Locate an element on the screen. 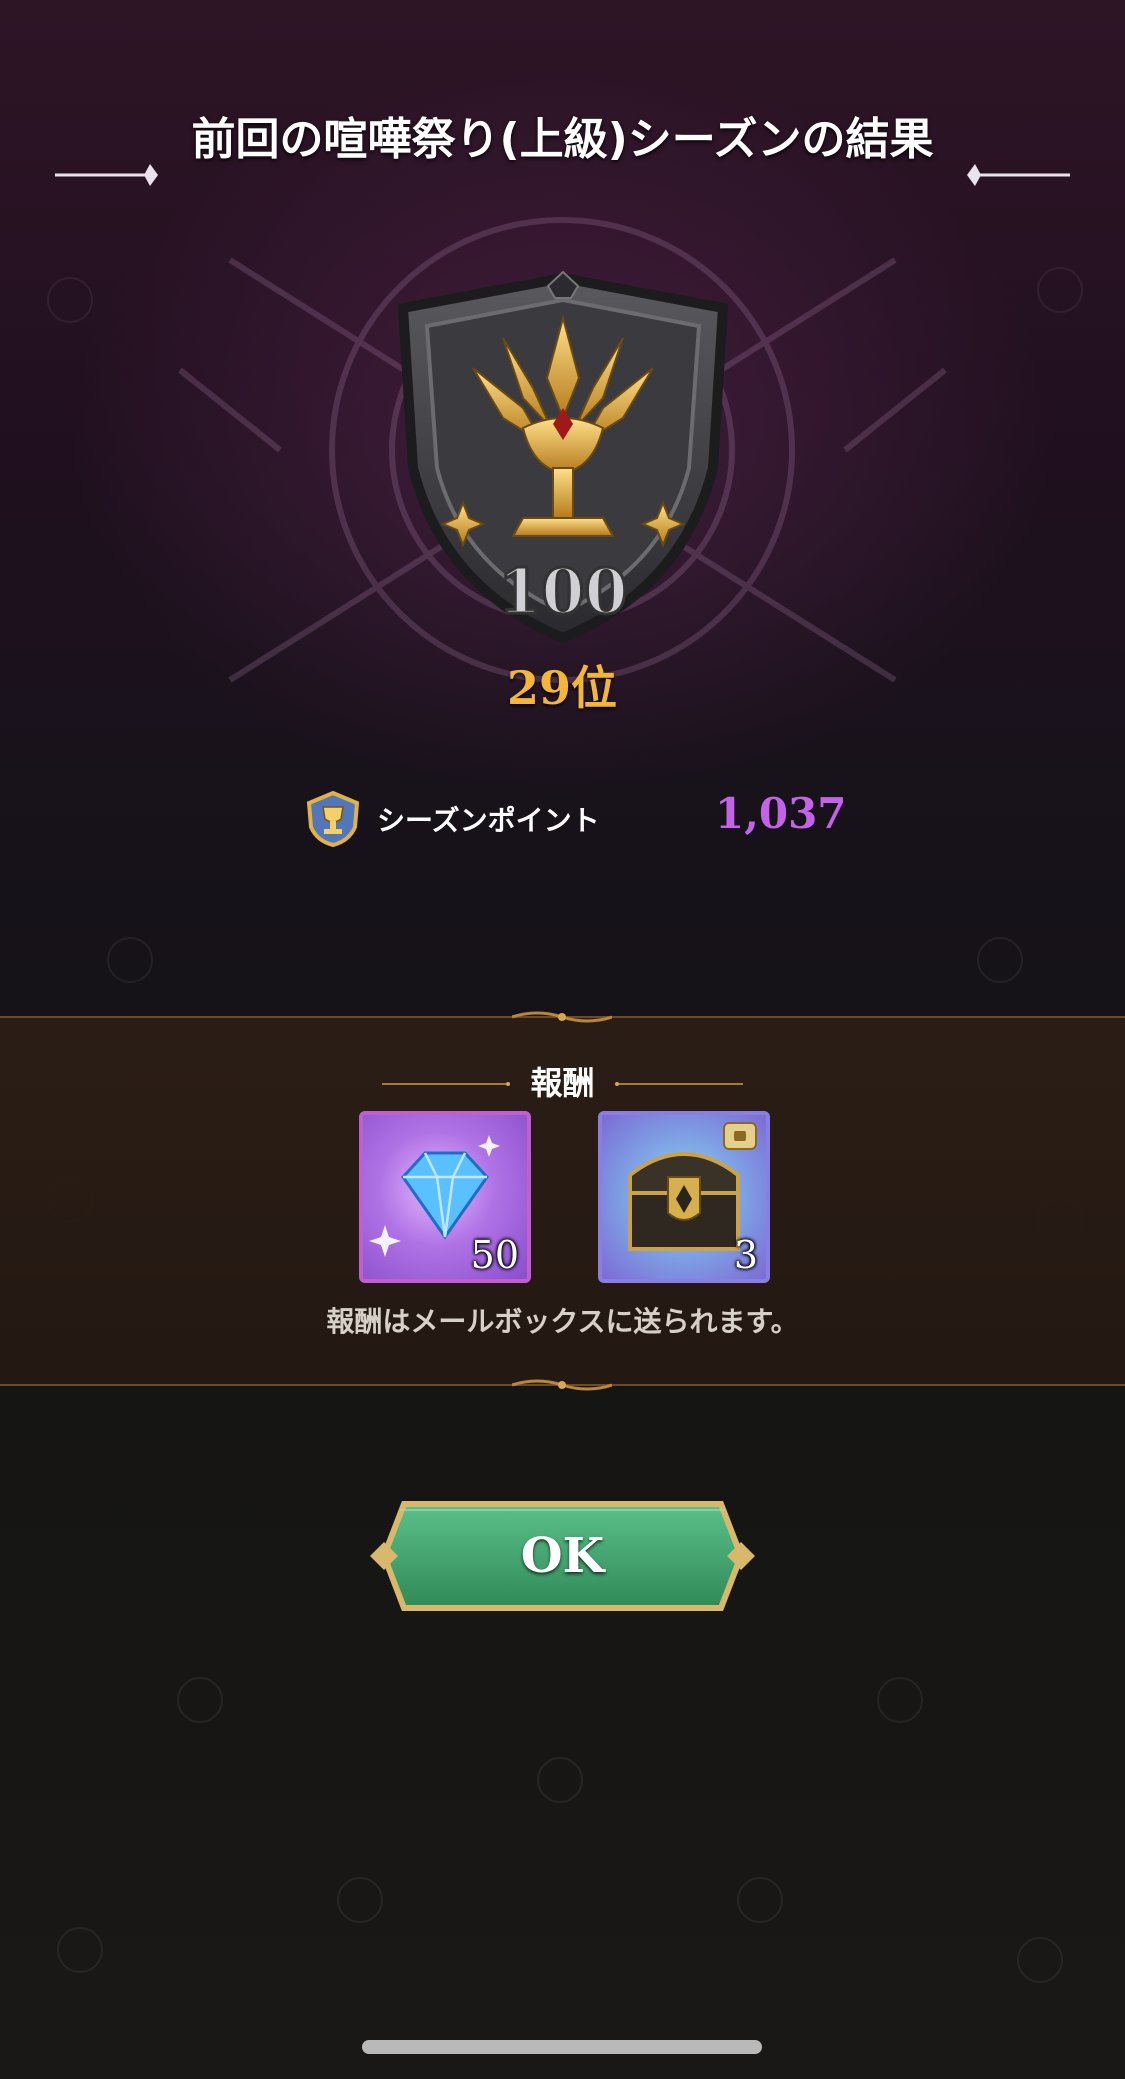 Image resolution: width=1125 pixels, height=2079 pixels. reward-quantity: 50 is located at coordinates (494, 1255).